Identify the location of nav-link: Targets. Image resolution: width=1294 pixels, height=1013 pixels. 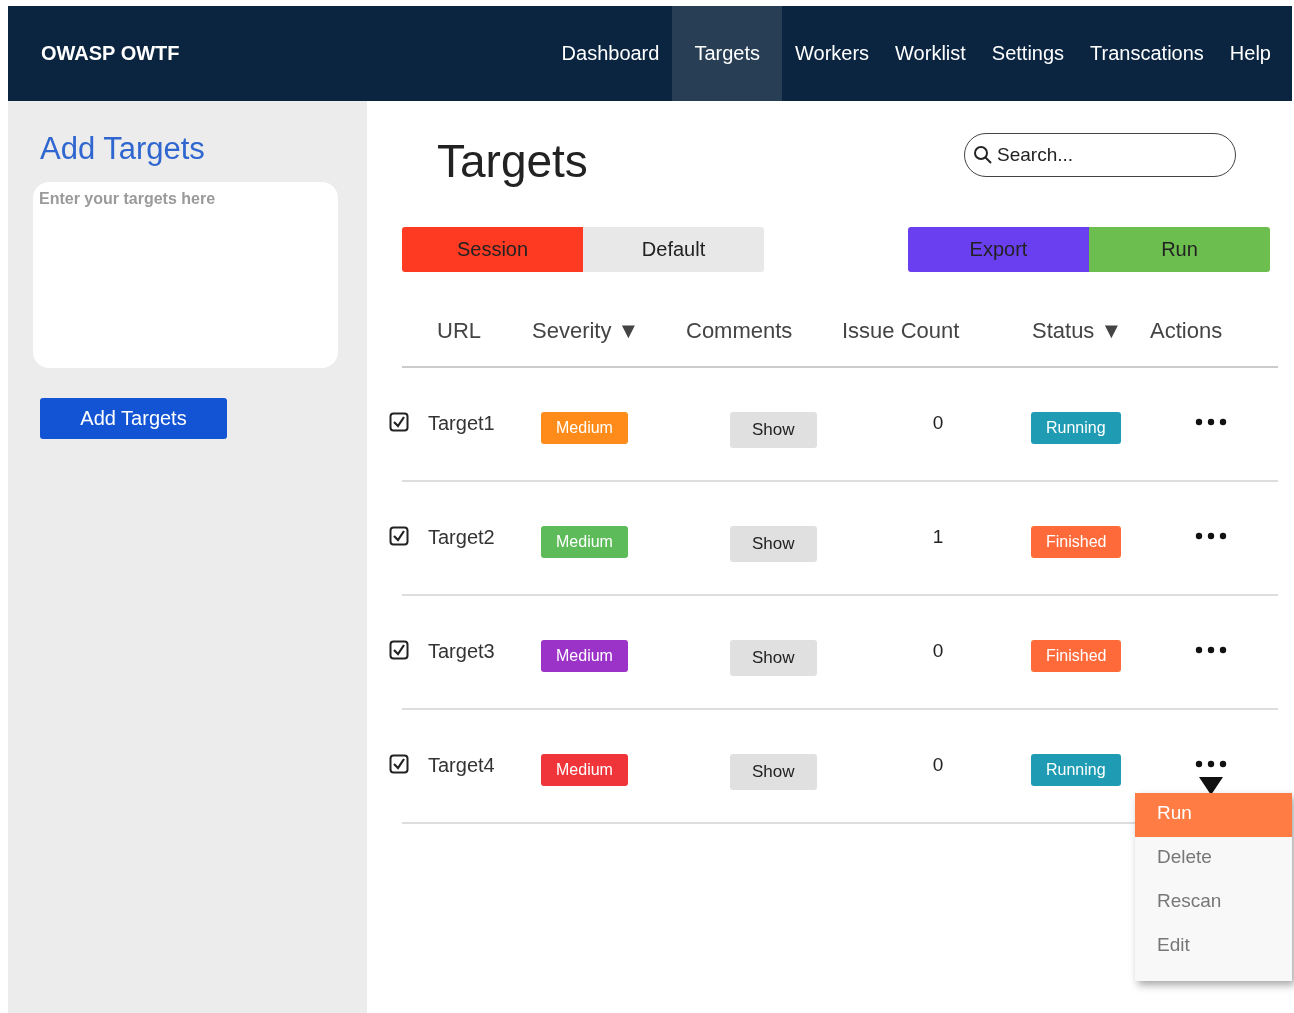
(727, 53).